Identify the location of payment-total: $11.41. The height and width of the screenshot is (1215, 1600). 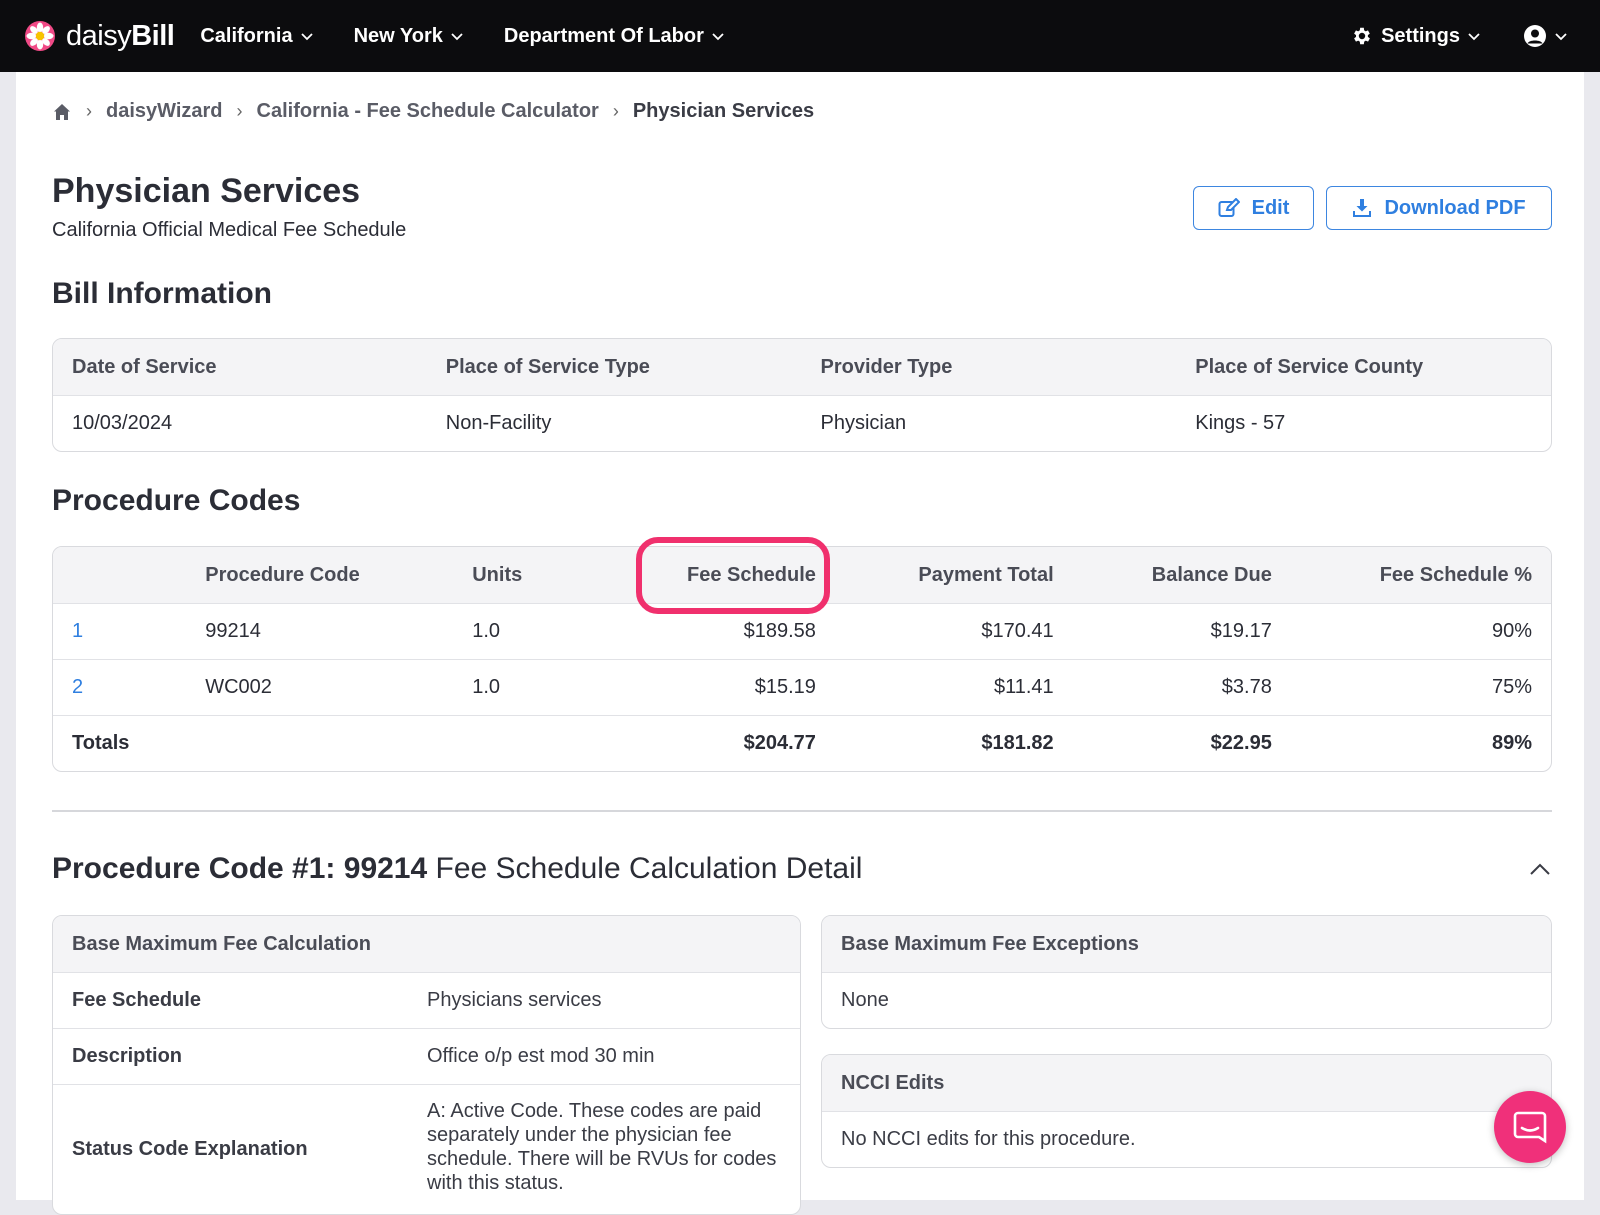
(1023, 687).